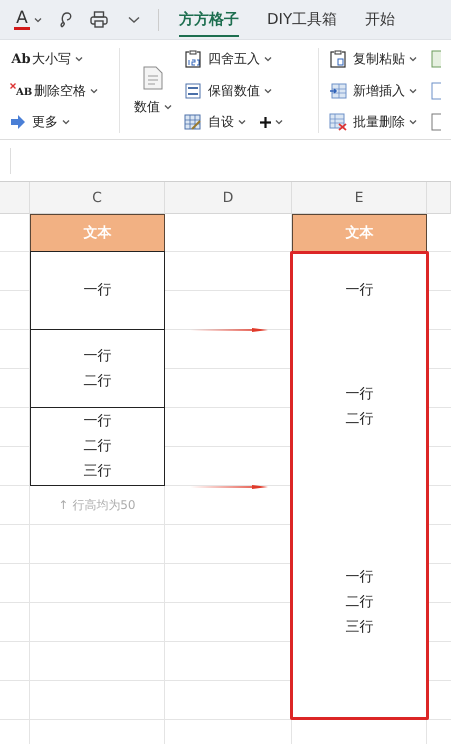  I want to click on chevron-down-icon, so click(134, 20).